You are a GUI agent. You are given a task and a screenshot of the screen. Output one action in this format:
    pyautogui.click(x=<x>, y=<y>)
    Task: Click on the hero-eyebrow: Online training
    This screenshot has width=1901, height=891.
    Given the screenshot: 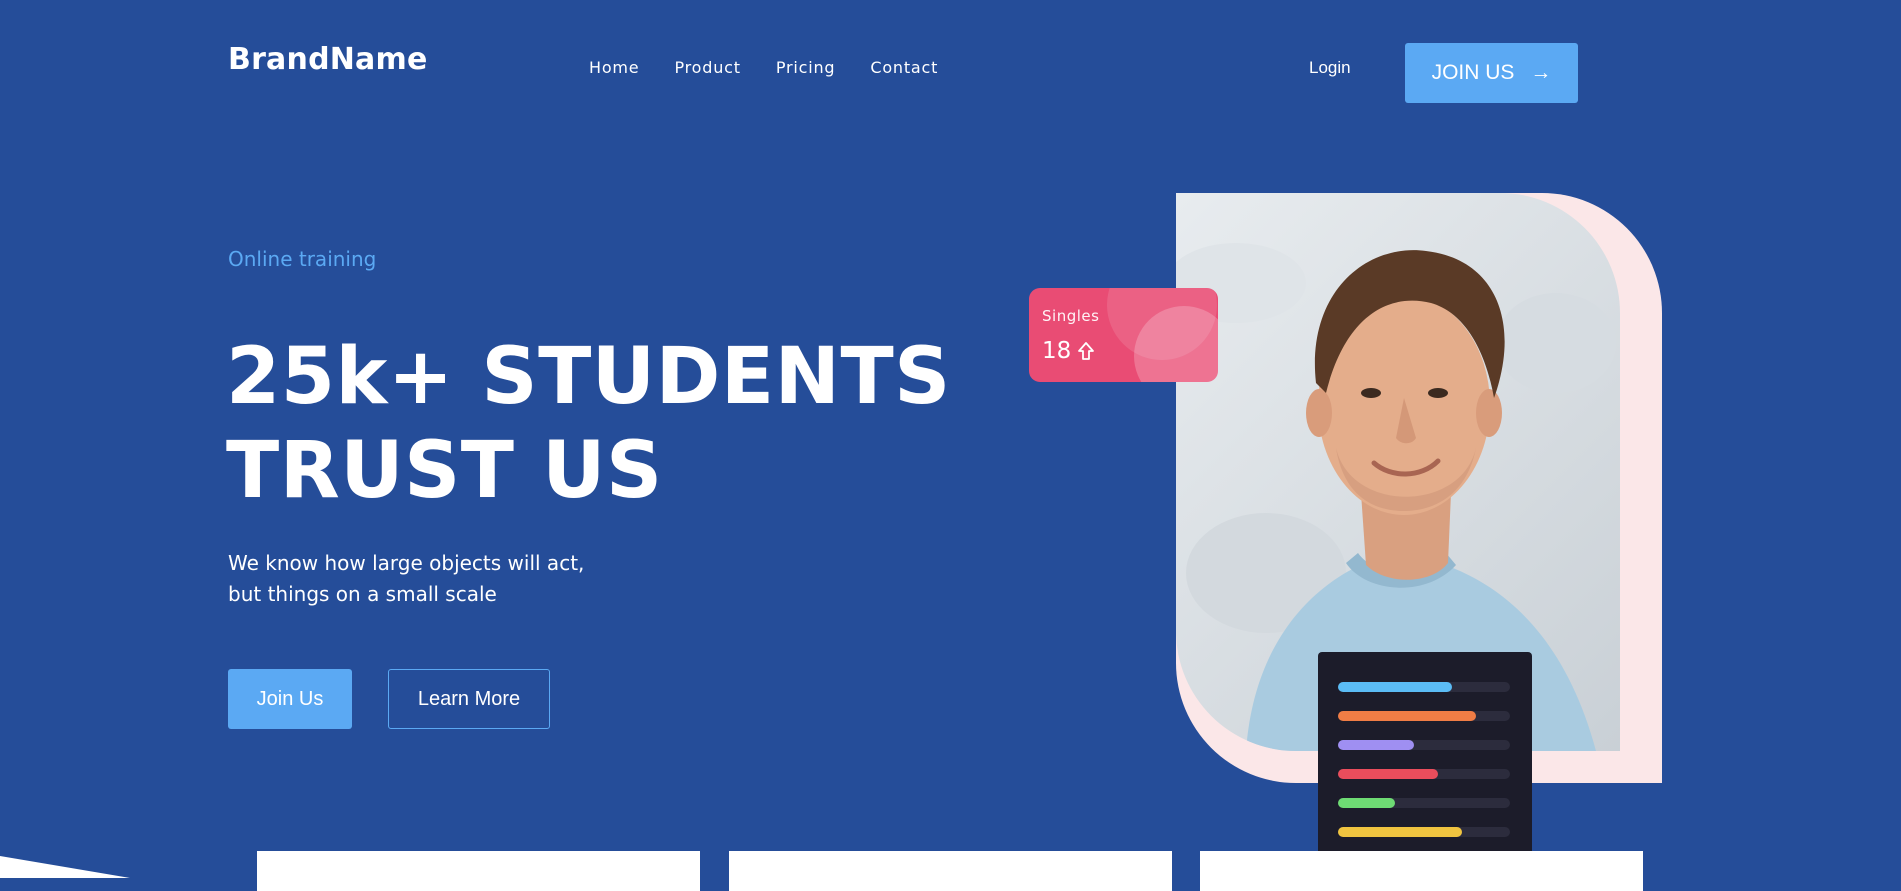 What is the action you would take?
    pyautogui.click(x=302, y=259)
    